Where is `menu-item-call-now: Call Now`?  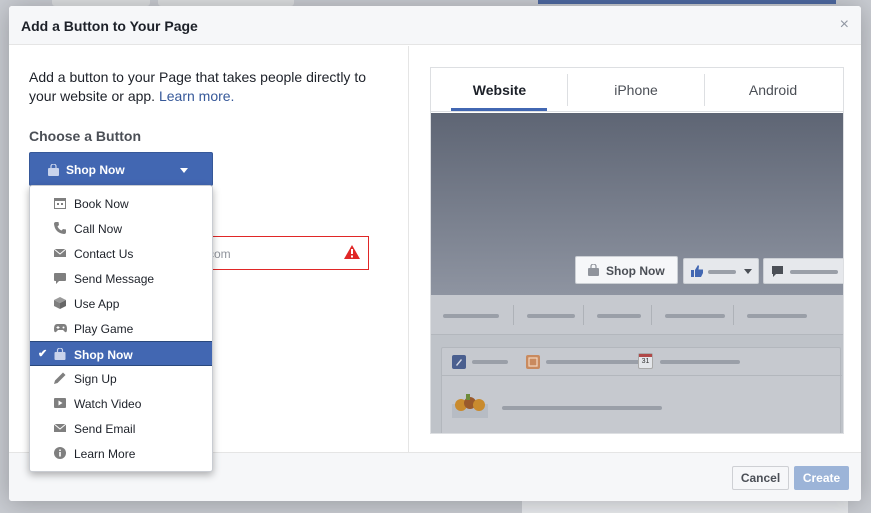 menu-item-call-now: Call Now is located at coordinates (121, 228).